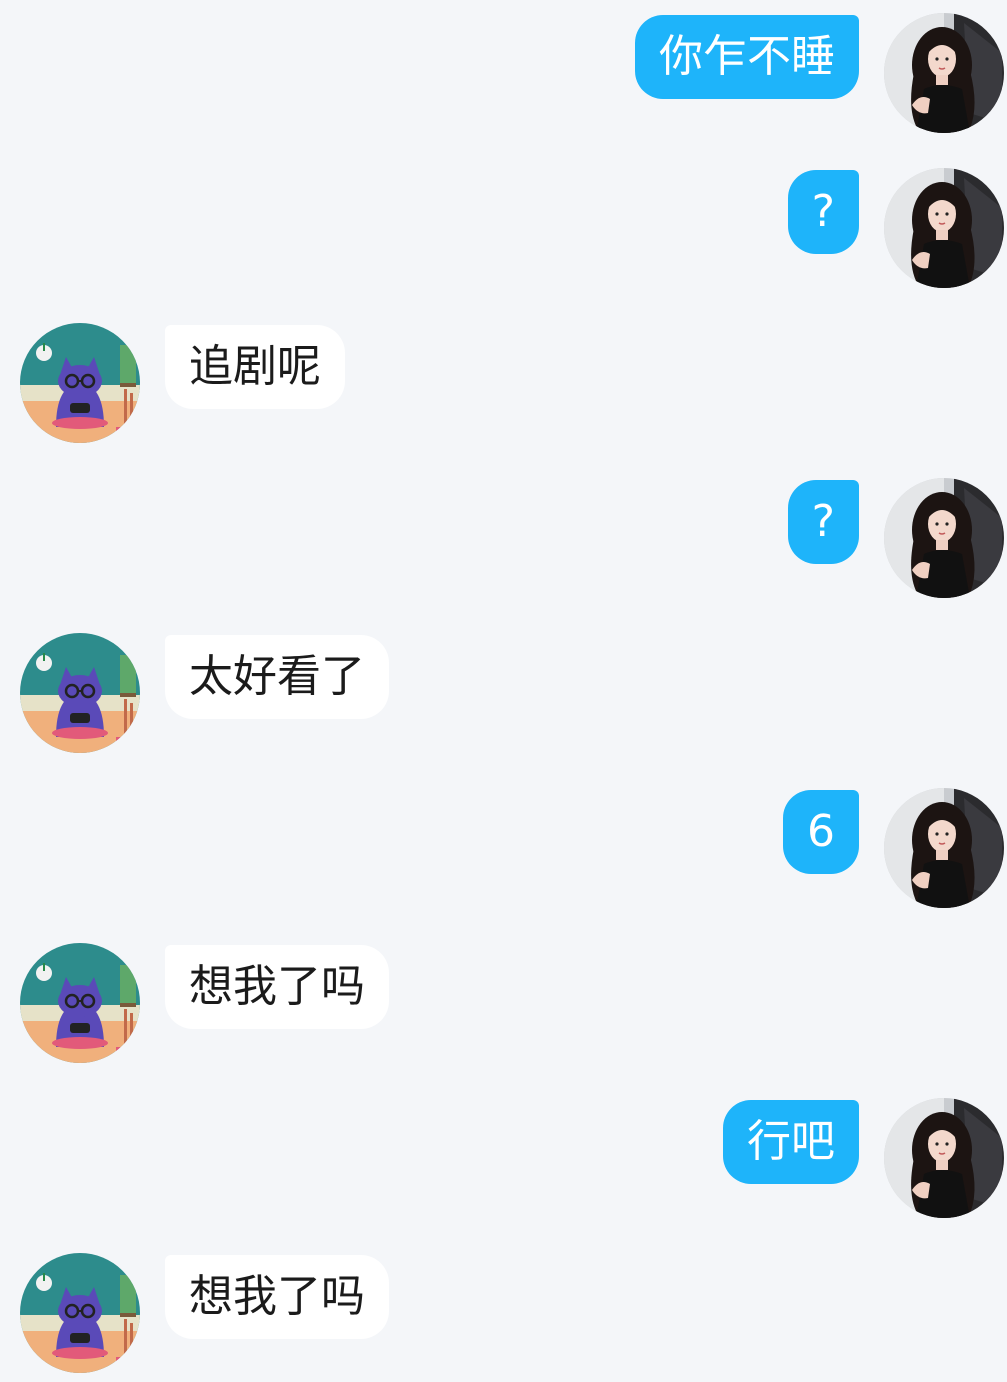 This screenshot has height=1382, width=1007. What do you see at coordinates (503, 1160) in the screenshot?
I see `message-row-outgoing: 行吧` at bounding box center [503, 1160].